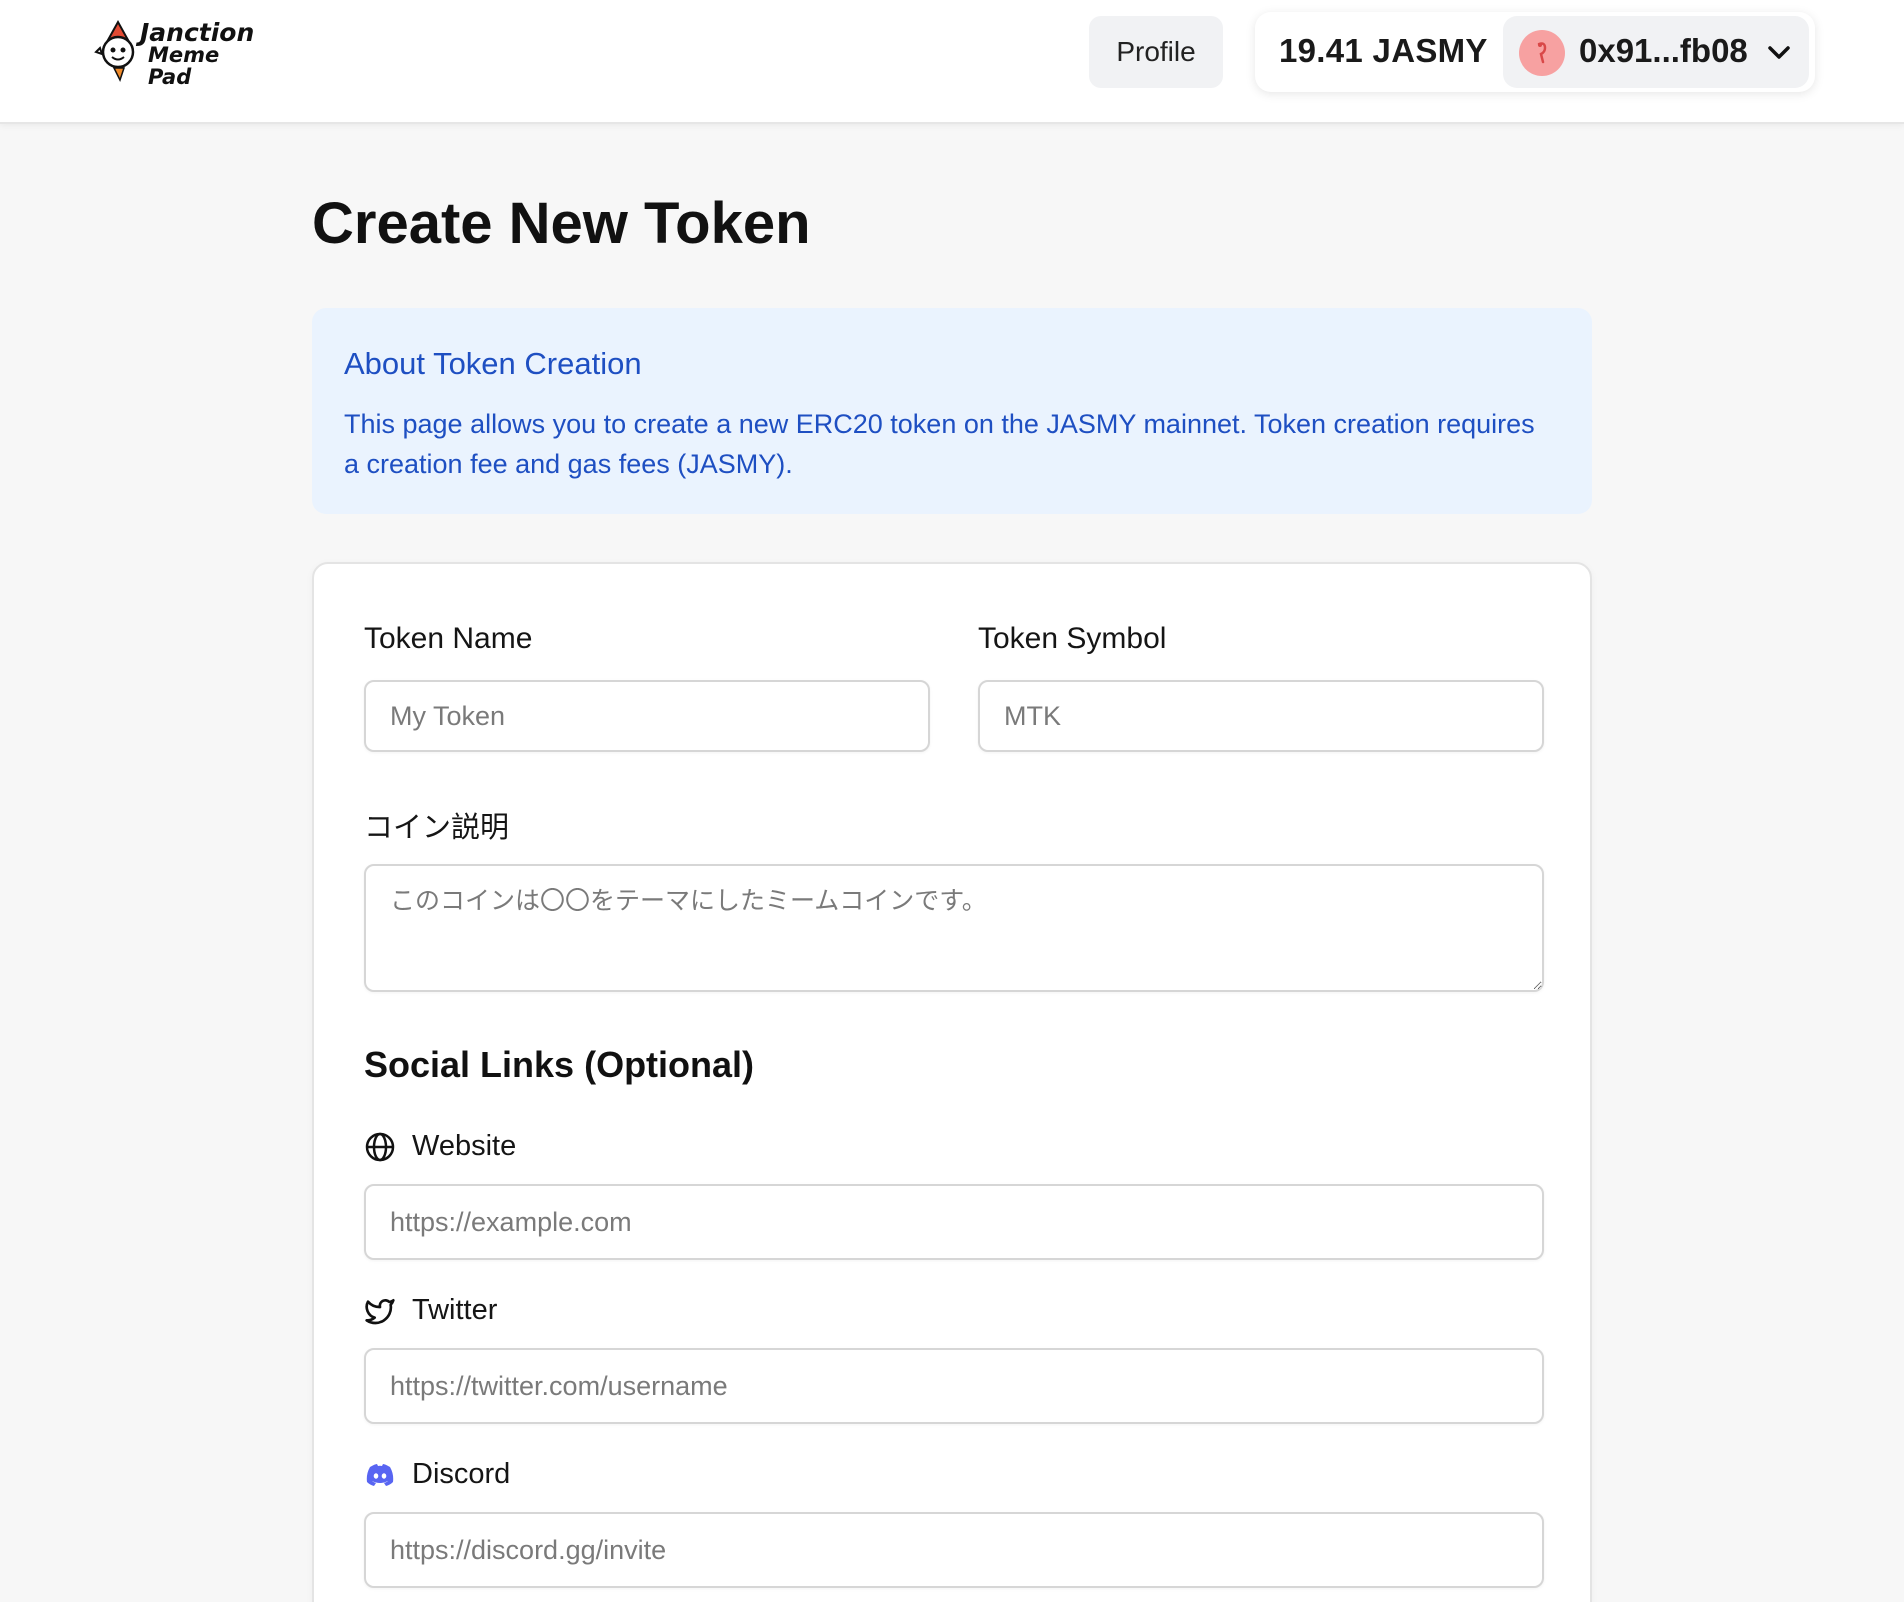  I want to click on chevron-down-icon, so click(1779, 52).